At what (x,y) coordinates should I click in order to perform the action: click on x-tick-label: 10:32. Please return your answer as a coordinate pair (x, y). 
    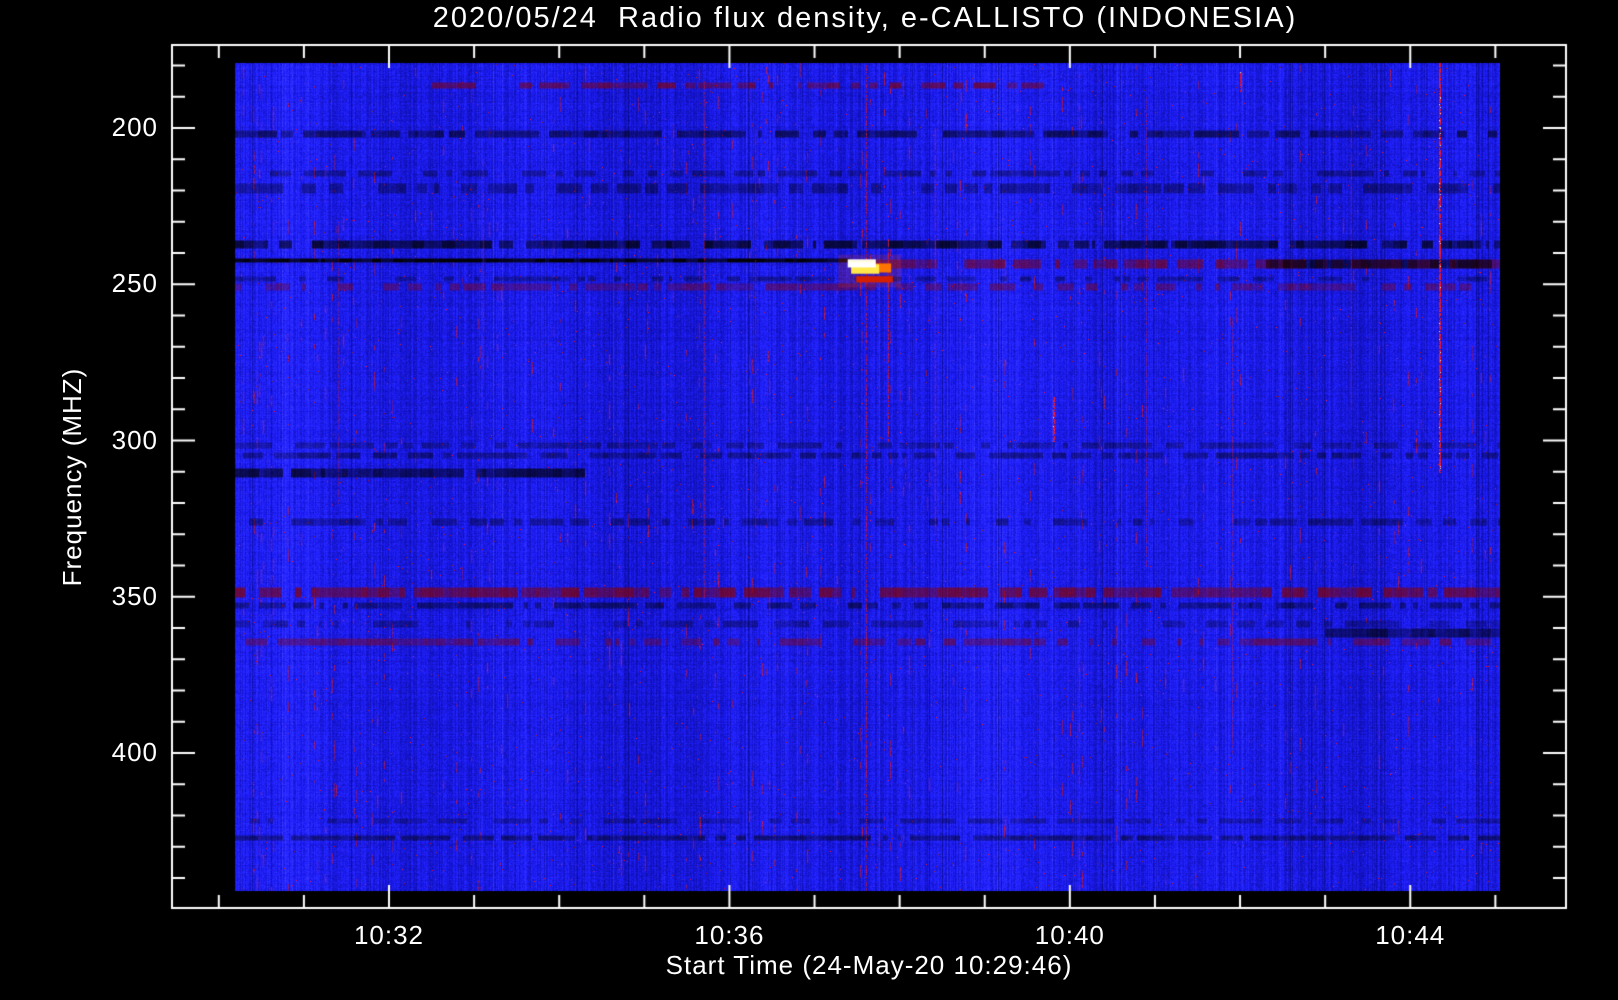
    Looking at the image, I should click on (389, 935).